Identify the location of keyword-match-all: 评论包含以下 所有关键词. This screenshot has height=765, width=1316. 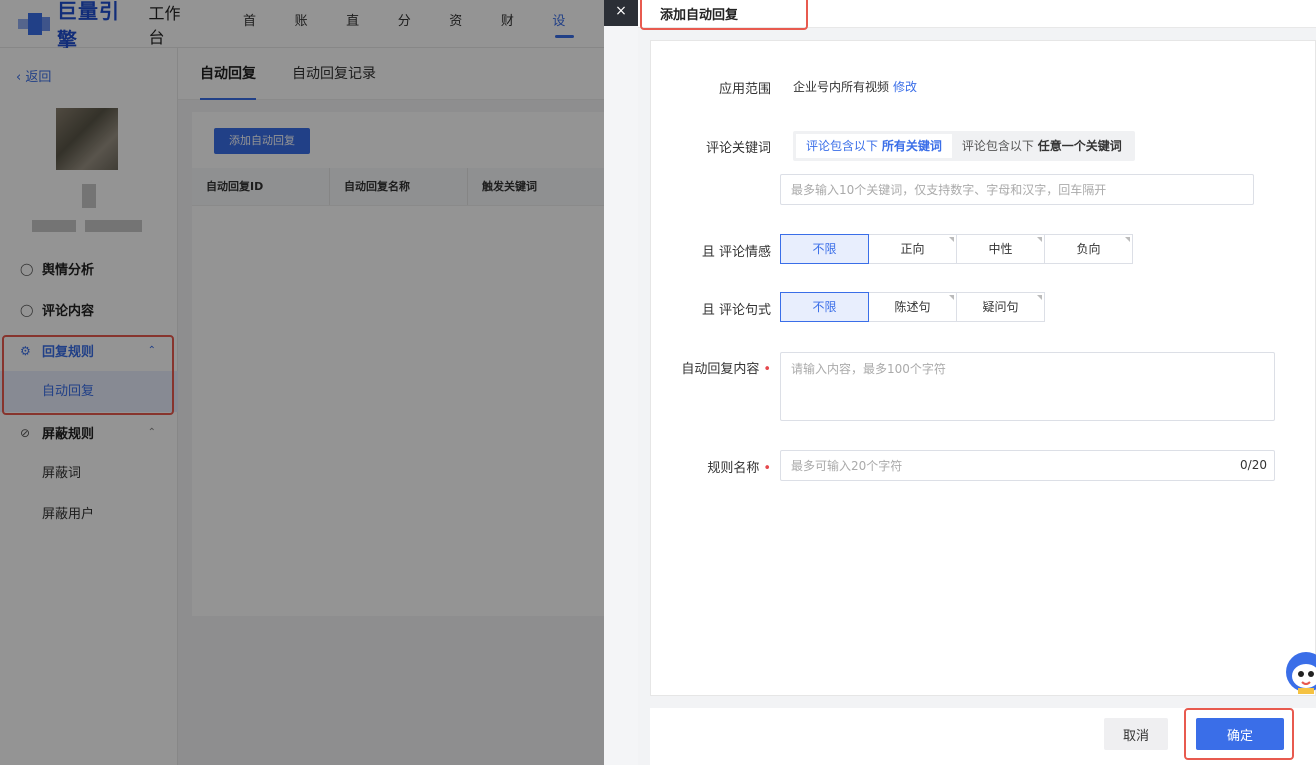
(874, 146).